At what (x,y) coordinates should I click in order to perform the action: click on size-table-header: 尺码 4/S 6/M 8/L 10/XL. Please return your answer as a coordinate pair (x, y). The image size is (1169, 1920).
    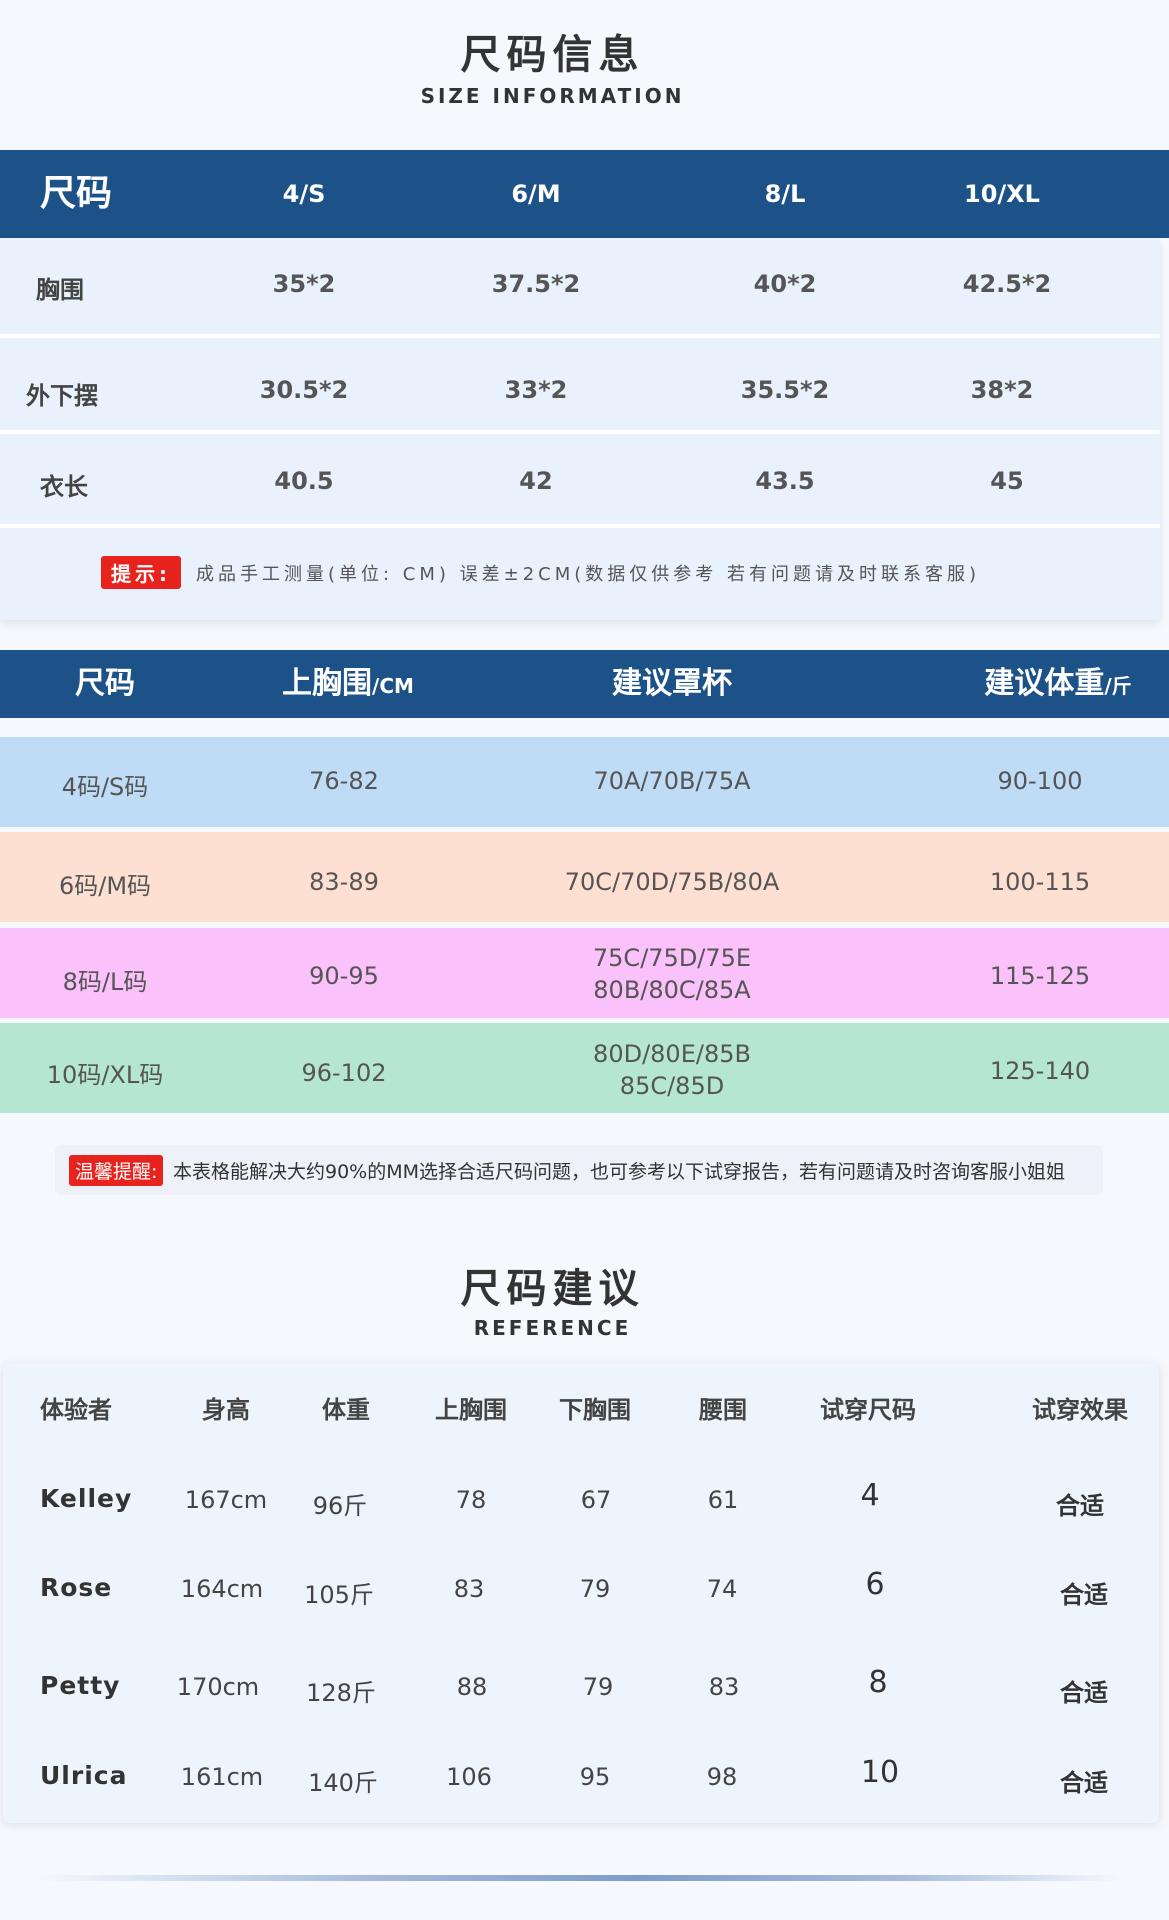
    Looking at the image, I should click on (584, 194).